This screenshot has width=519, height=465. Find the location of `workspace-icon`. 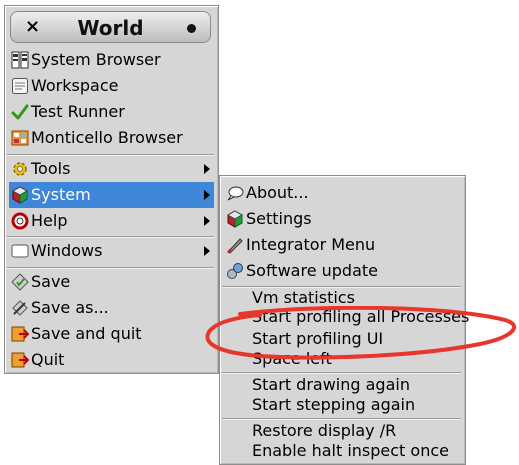

workspace-icon is located at coordinates (20, 86).